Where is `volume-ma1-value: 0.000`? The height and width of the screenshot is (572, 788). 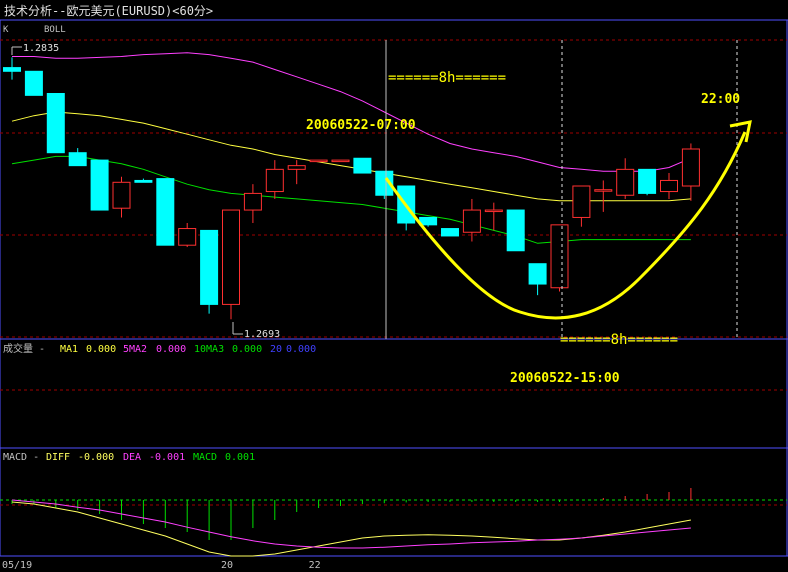 volume-ma1-value: 0.000 is located at coordinates (101, 349).